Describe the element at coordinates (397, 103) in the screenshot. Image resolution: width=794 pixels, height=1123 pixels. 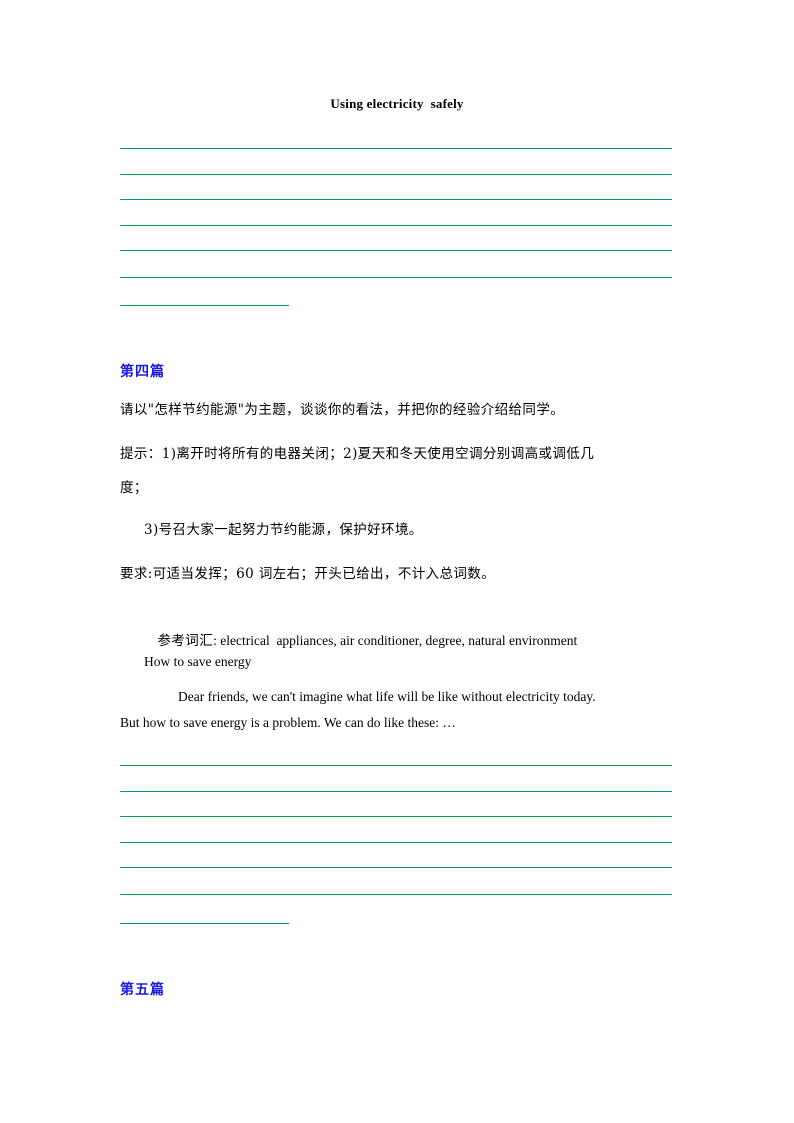
I see `page-title: Using electricity safely` at that location.